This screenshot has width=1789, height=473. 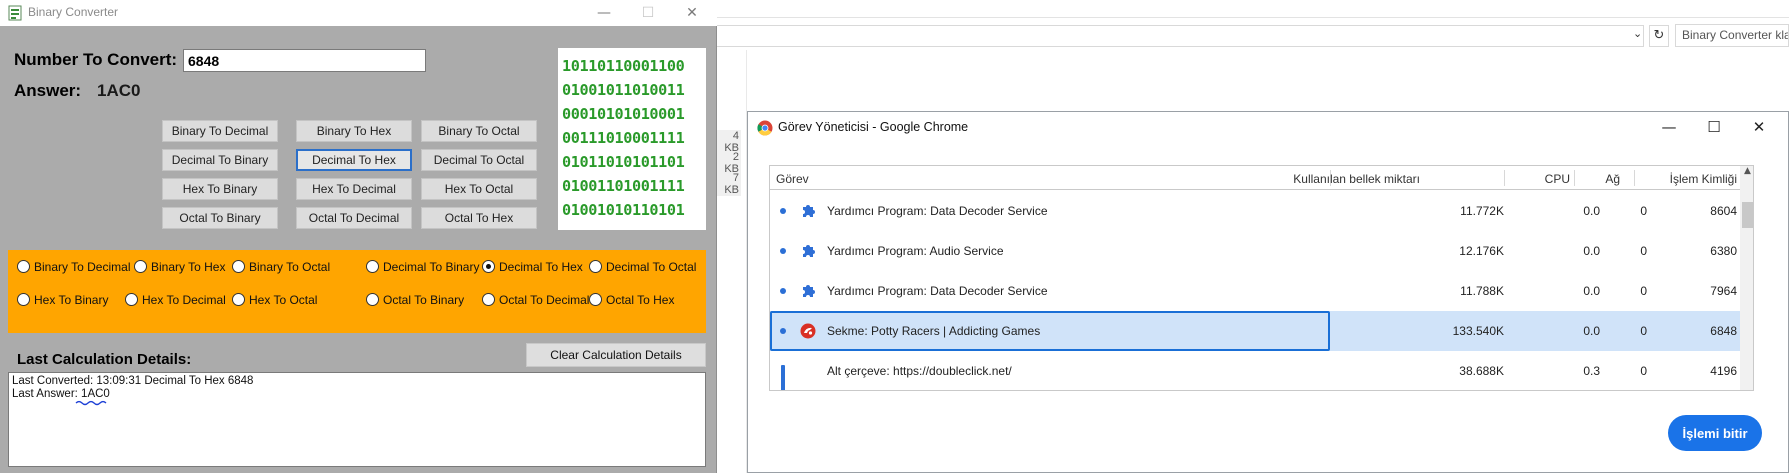 I want to click on frame-icon, so click(x=783, y=377).